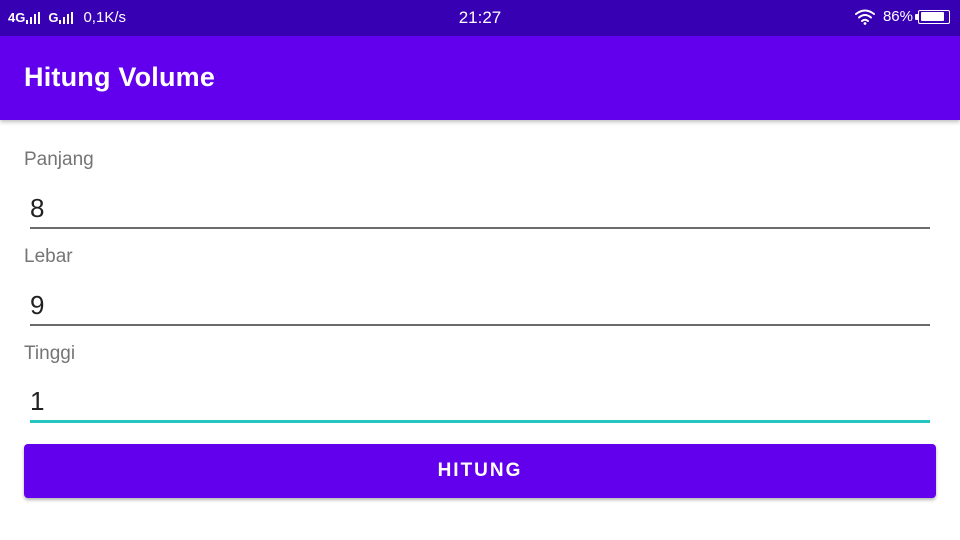  Describe the element at coordinates (480, 306) in the screenshot. I see `lebar-input` at that location.